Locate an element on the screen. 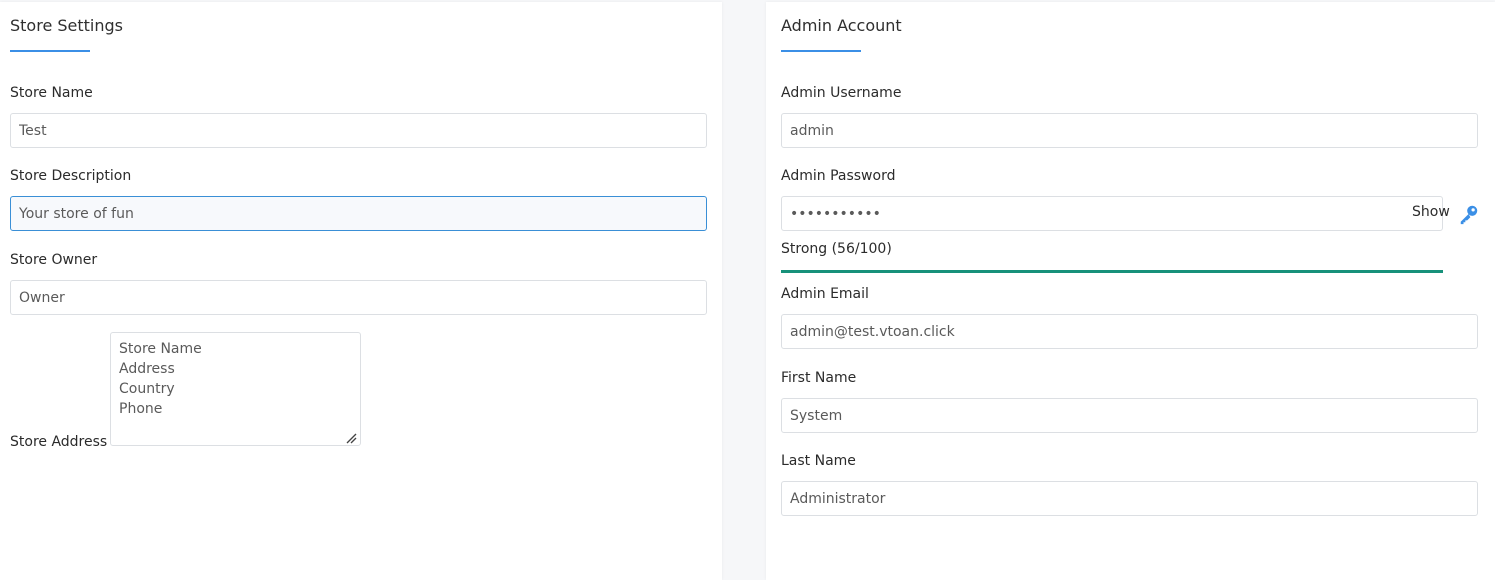 This screenshot has height=580, width=1495. store-settings-title-underline is located at coordinates (50, 51).